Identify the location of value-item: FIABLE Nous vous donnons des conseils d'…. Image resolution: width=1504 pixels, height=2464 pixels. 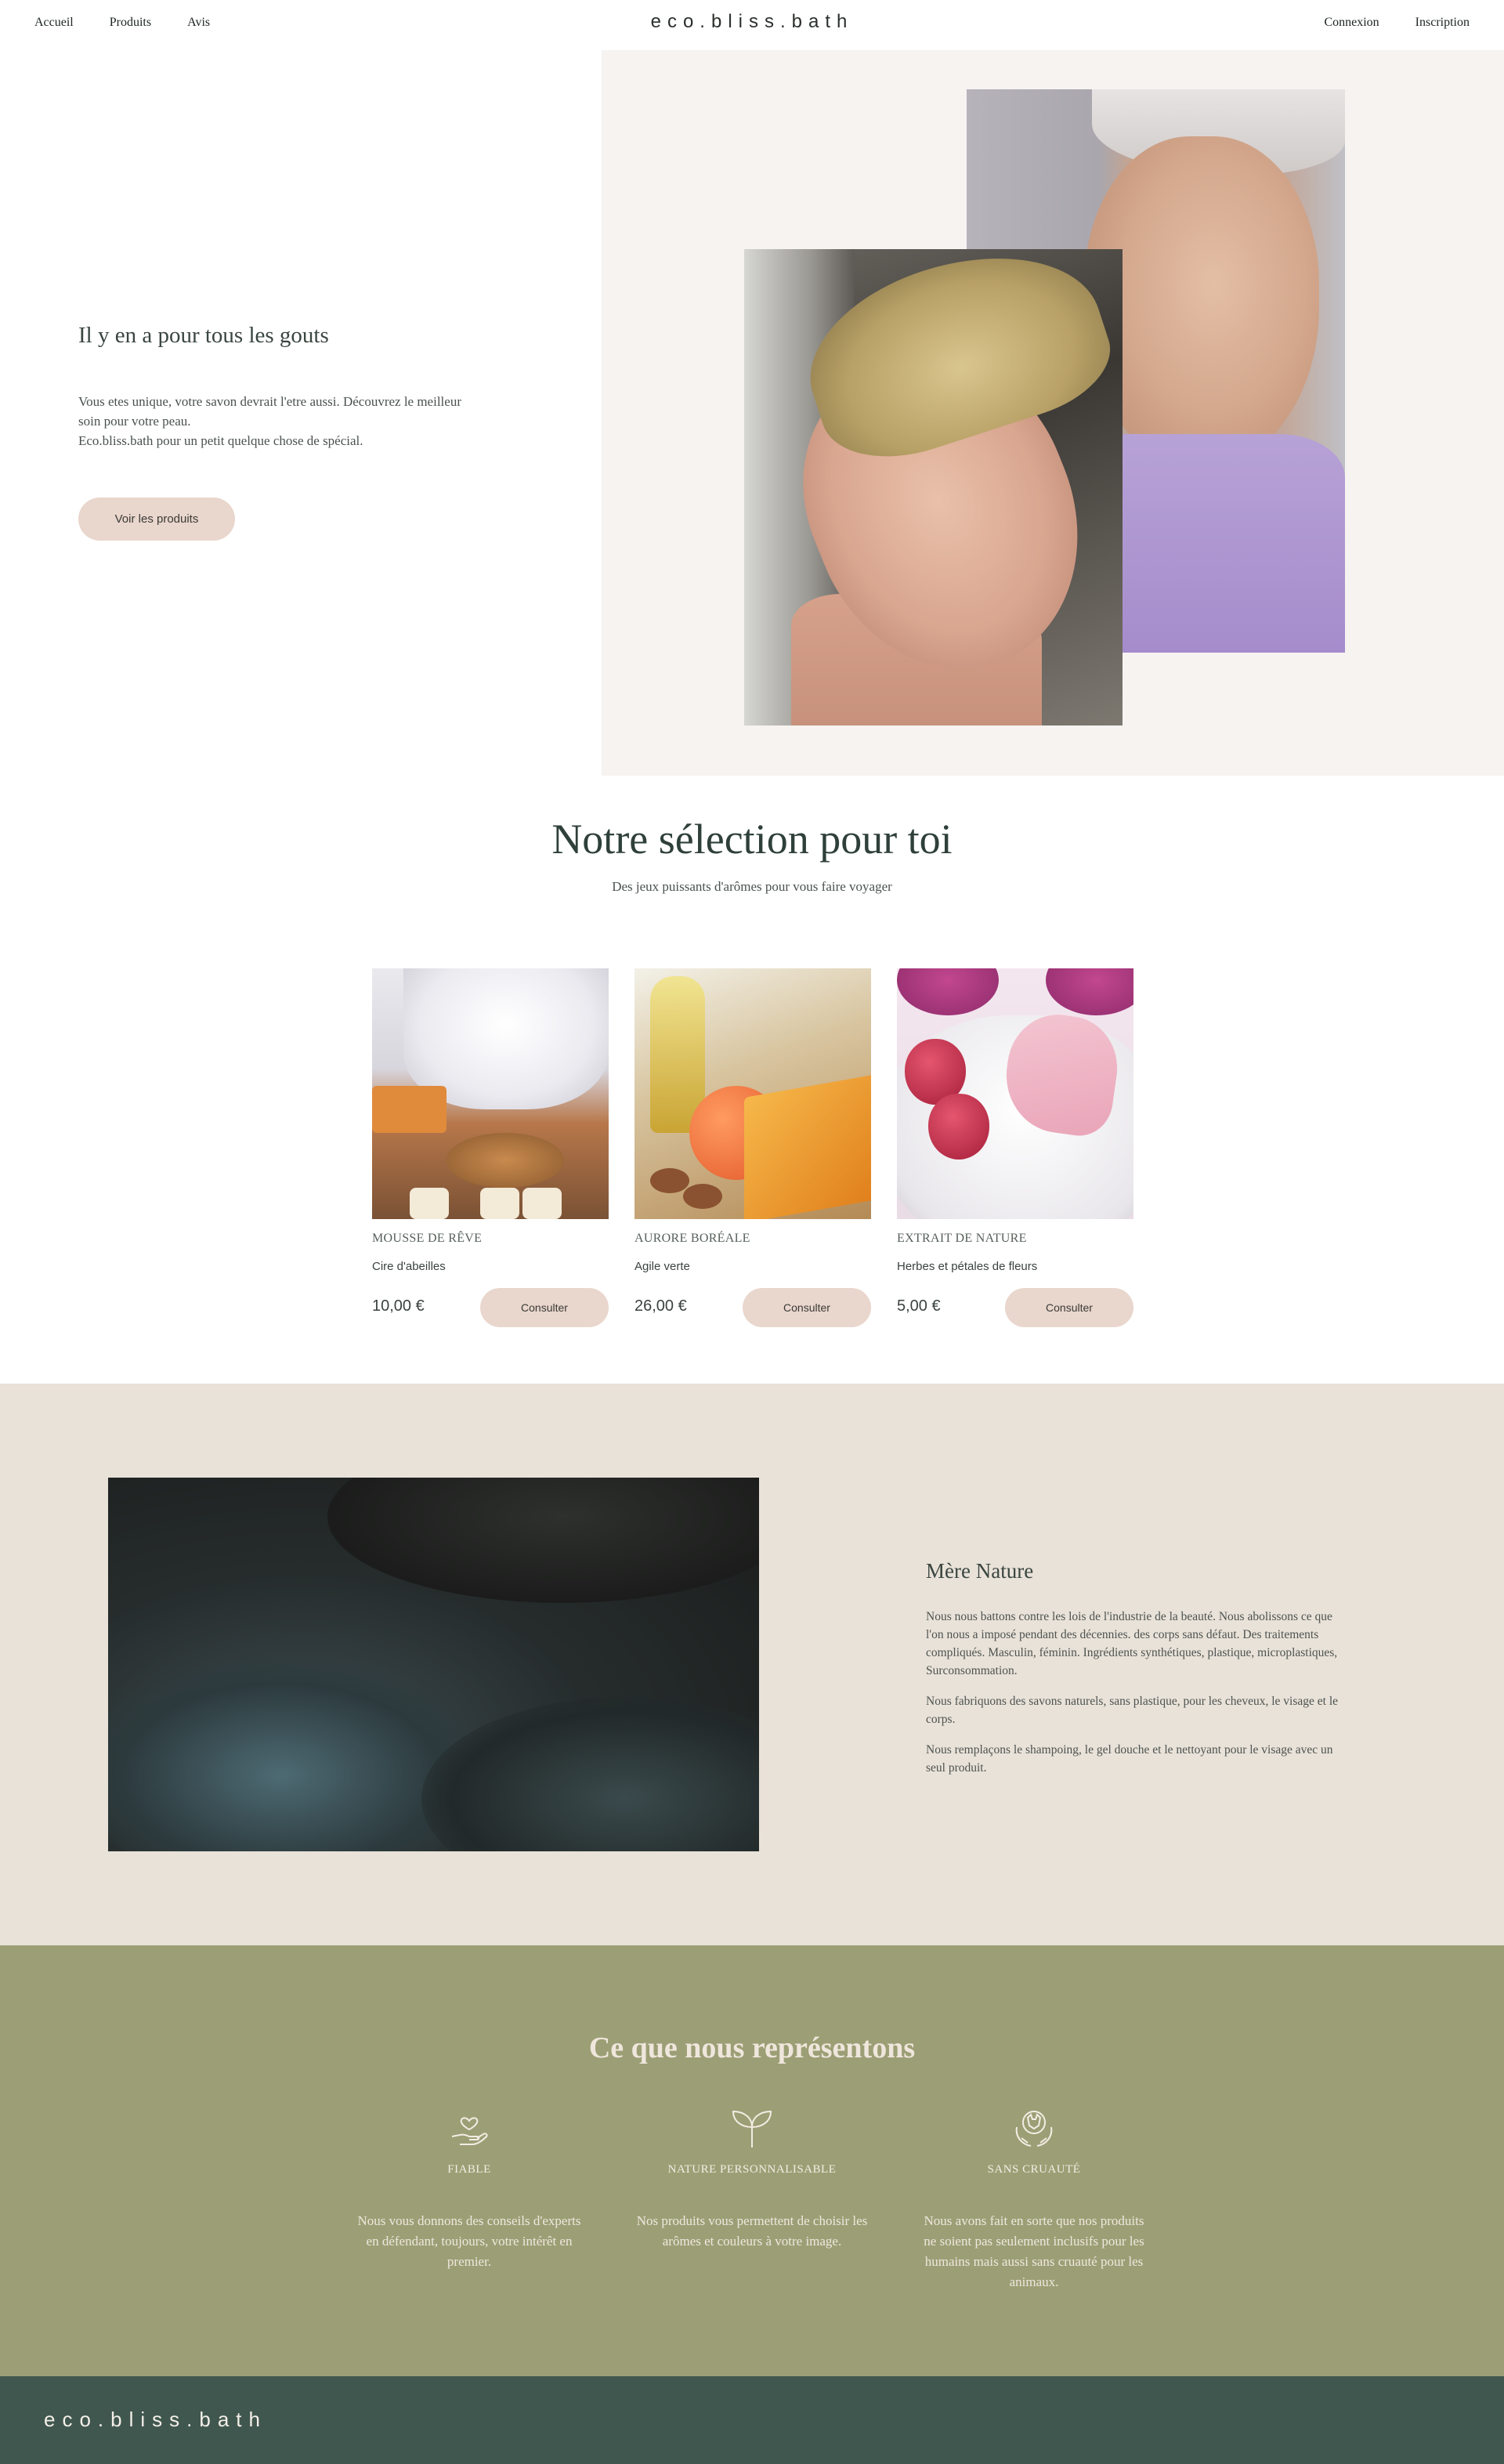
(469, 2188).